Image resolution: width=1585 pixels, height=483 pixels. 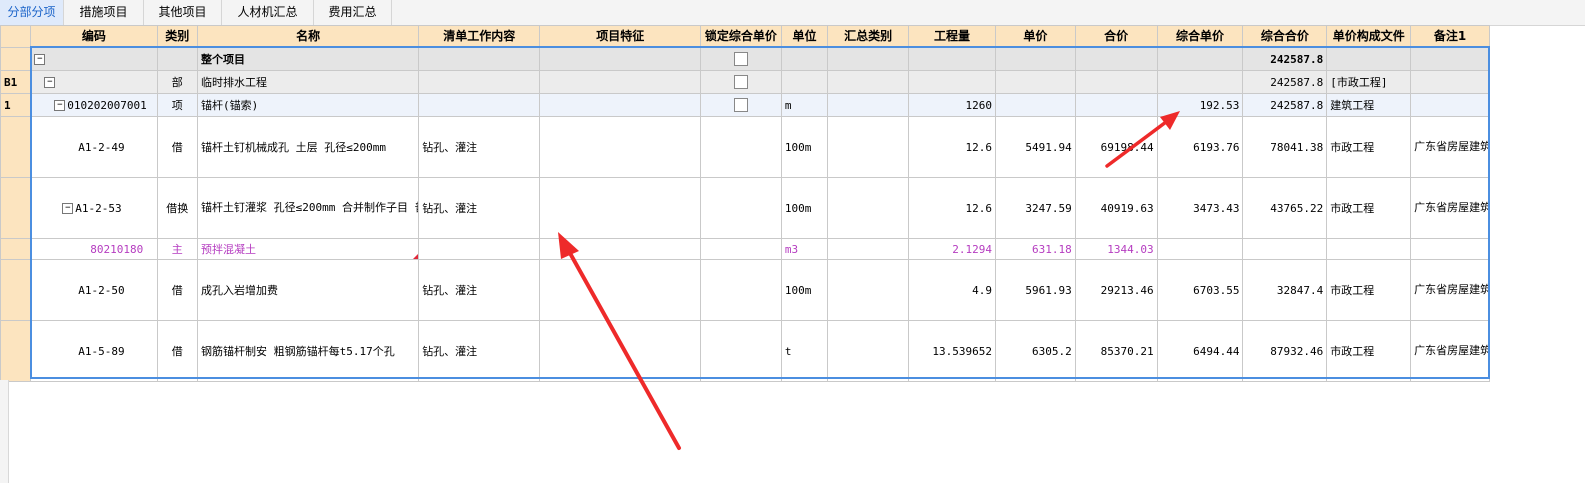 I want to click on row-unit: m, so click(x=804, y=105).